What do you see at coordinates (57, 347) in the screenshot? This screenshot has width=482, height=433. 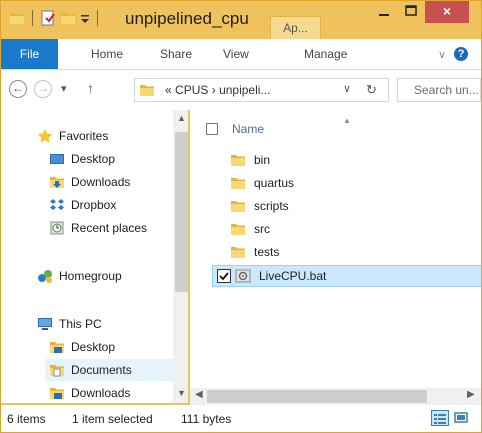 I see `desktop-folder-icon` at bounding box center [57, 347].